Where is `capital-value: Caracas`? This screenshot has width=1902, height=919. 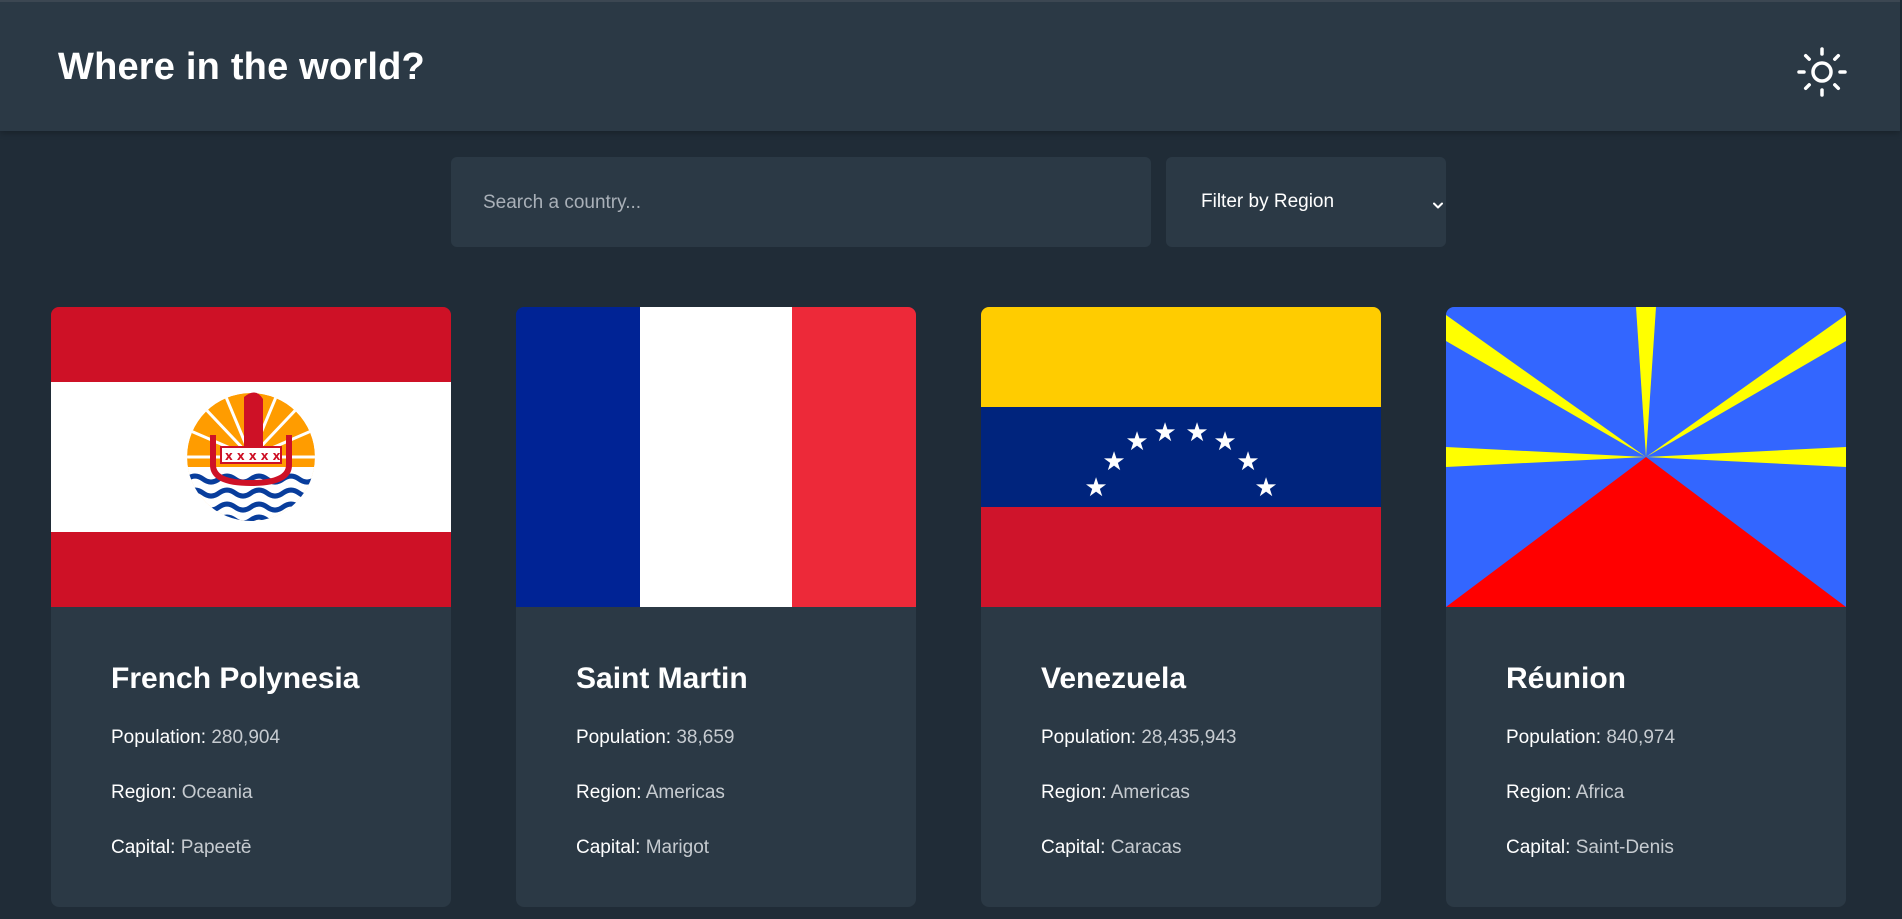
capital-value: Caracas is located at coordinates (1146, 847).